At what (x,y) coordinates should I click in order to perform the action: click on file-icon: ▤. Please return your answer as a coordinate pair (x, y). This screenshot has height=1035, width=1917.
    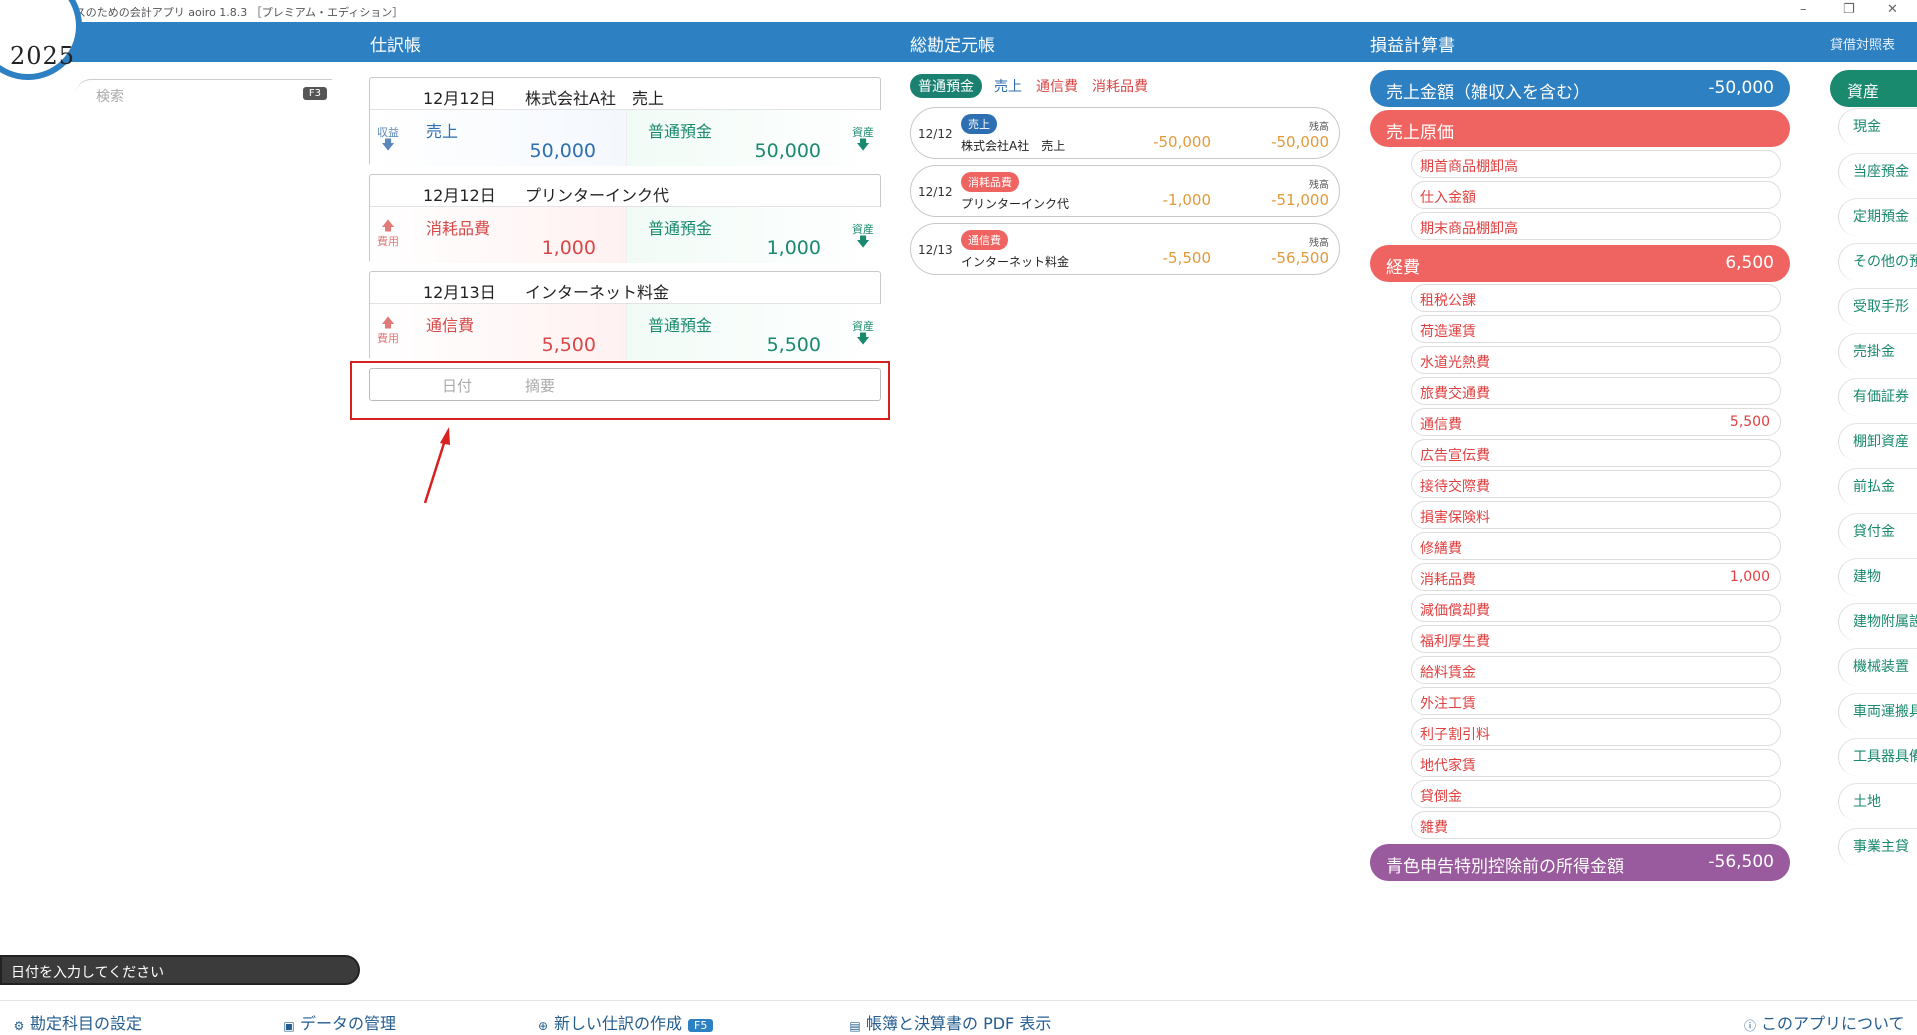
    Looking at the image, I should click on (855, 1026).